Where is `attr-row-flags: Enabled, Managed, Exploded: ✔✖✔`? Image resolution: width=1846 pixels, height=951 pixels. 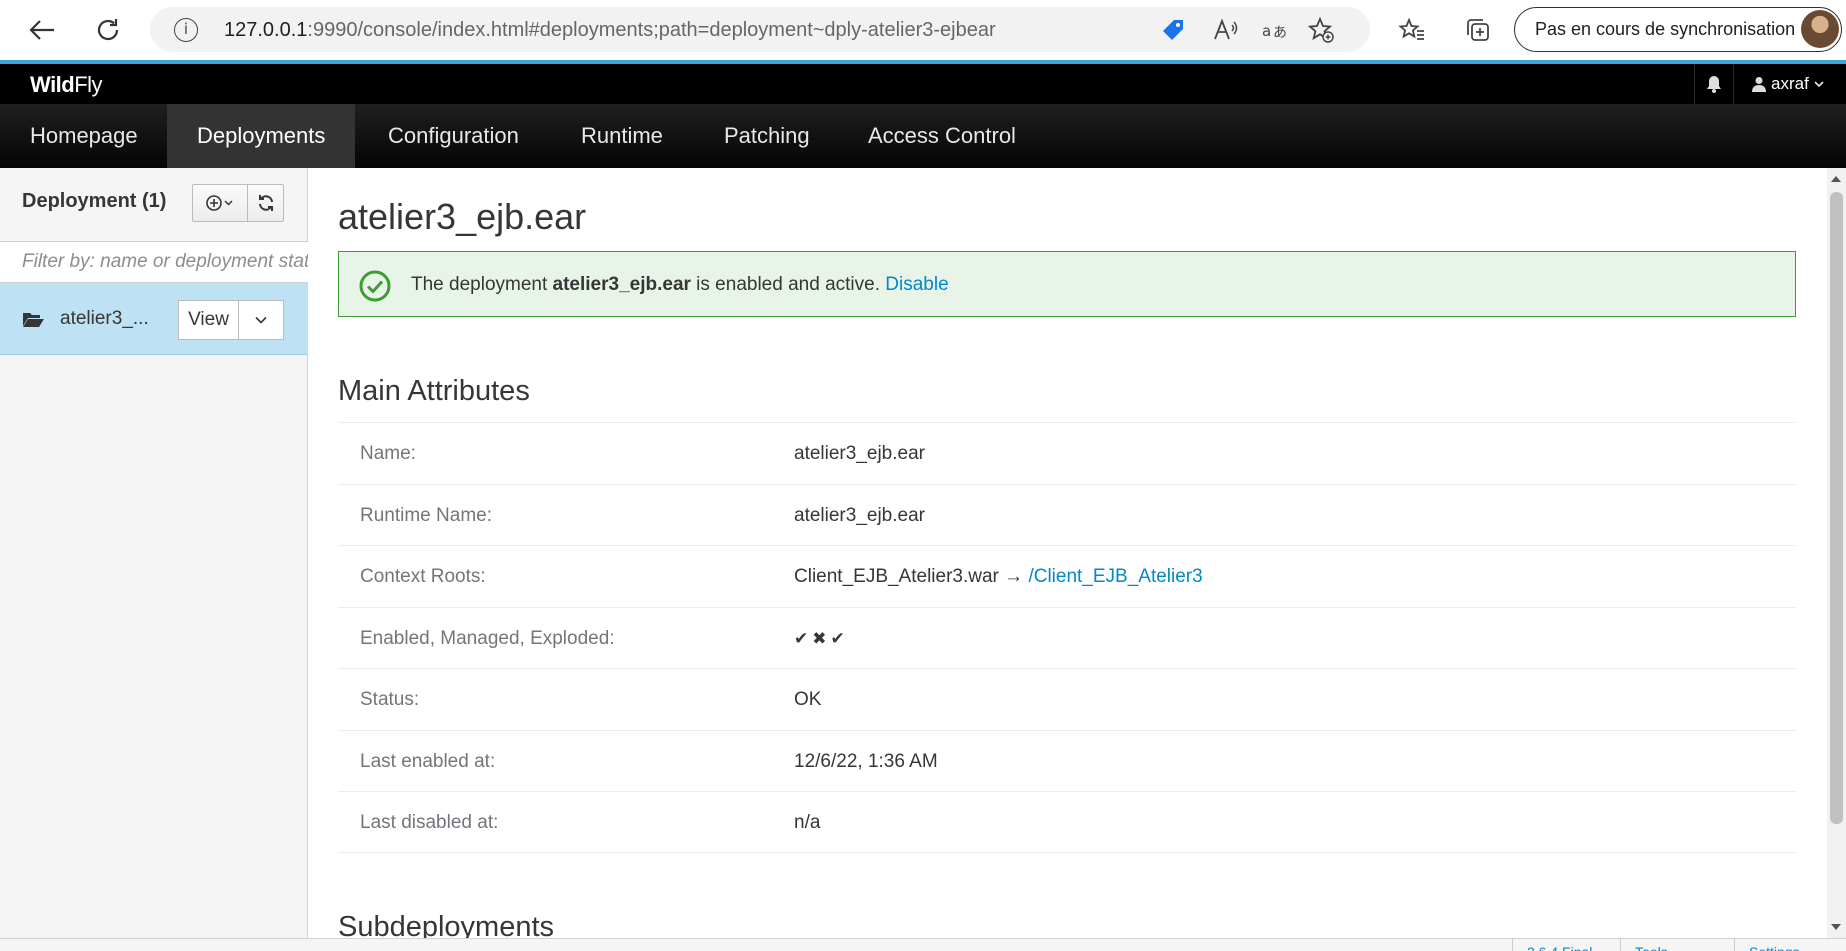 attr-row-flags: Enabled, Managed, Exploded: ✔✖✔ is located at coordinates (1067, 637).